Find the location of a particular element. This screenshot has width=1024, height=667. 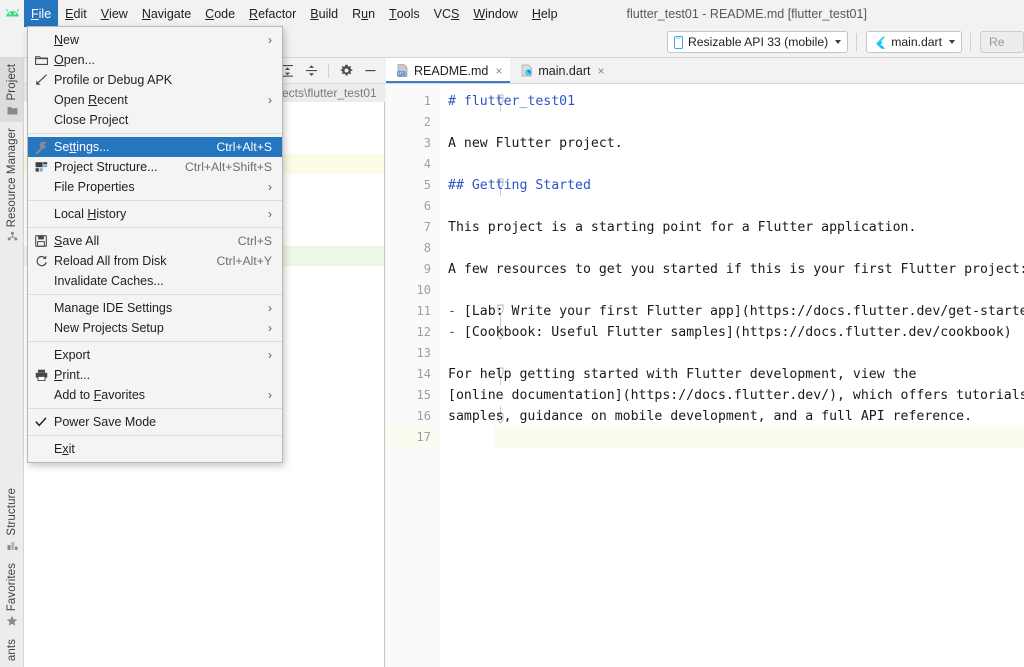

tool-window-ants: ants is located at coordinates (12, 650).